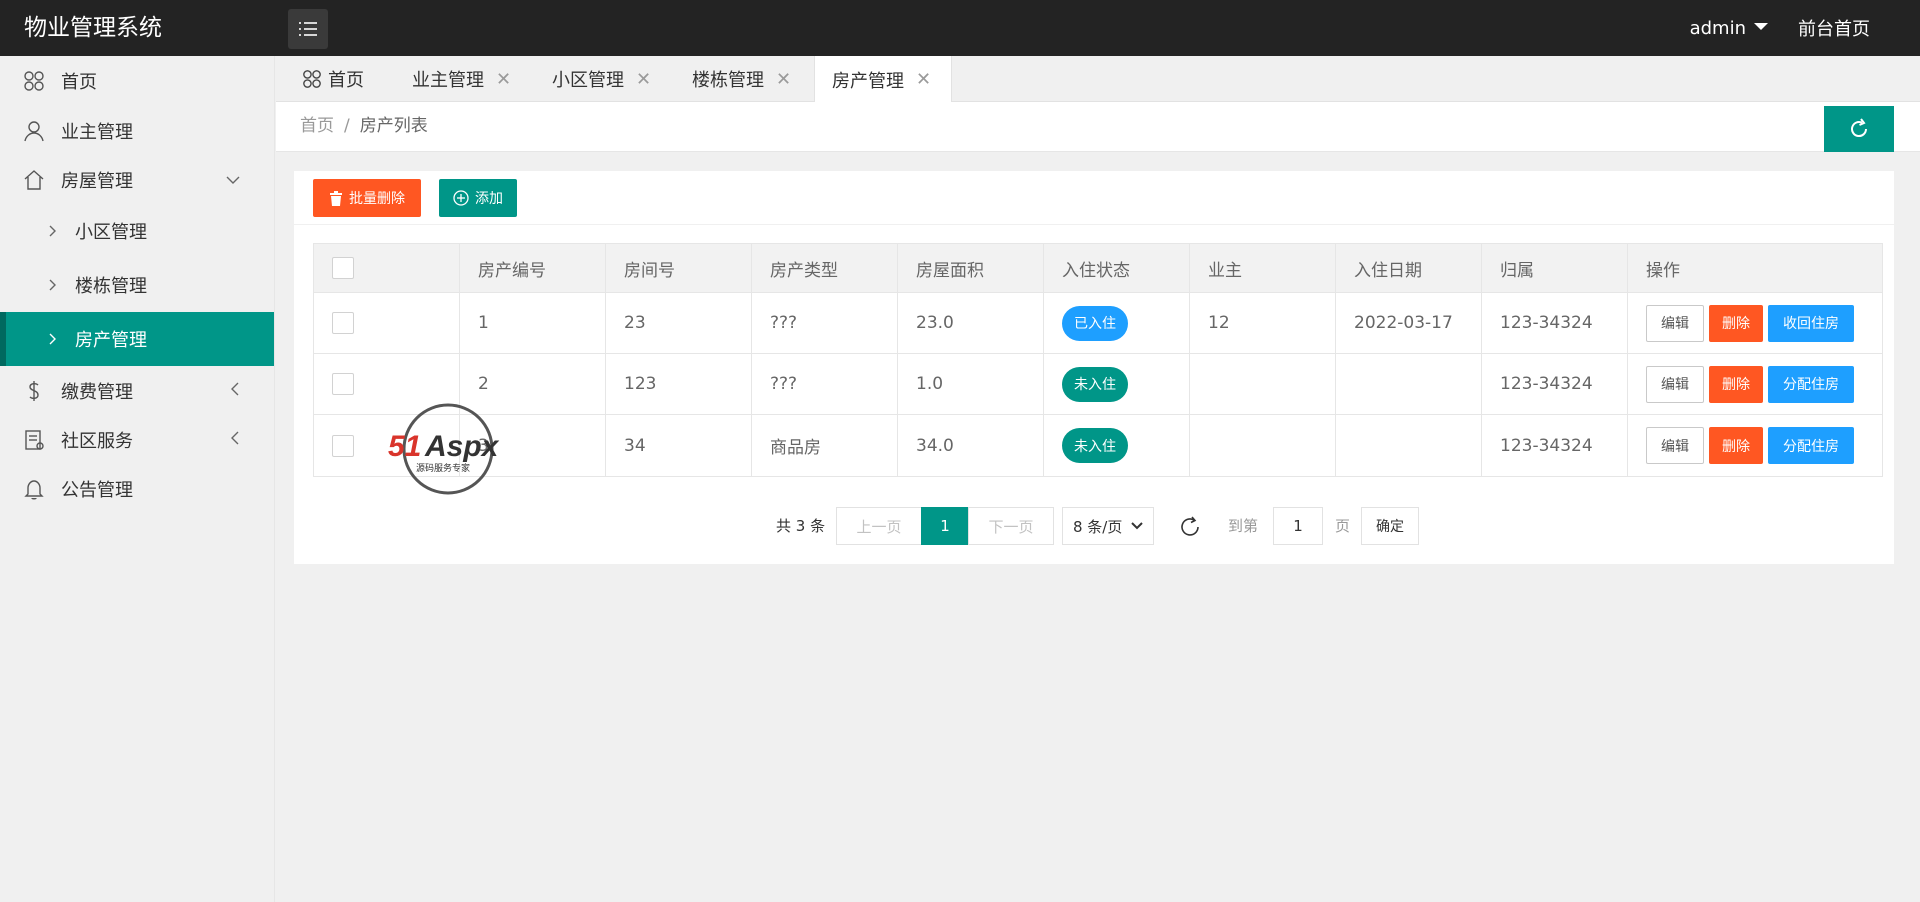 This screenshot has height=902, width=1920. Describe the element at coordinates (1409, 268) in the screenshot. I see `table-header-cell: 入住日期` at that location.